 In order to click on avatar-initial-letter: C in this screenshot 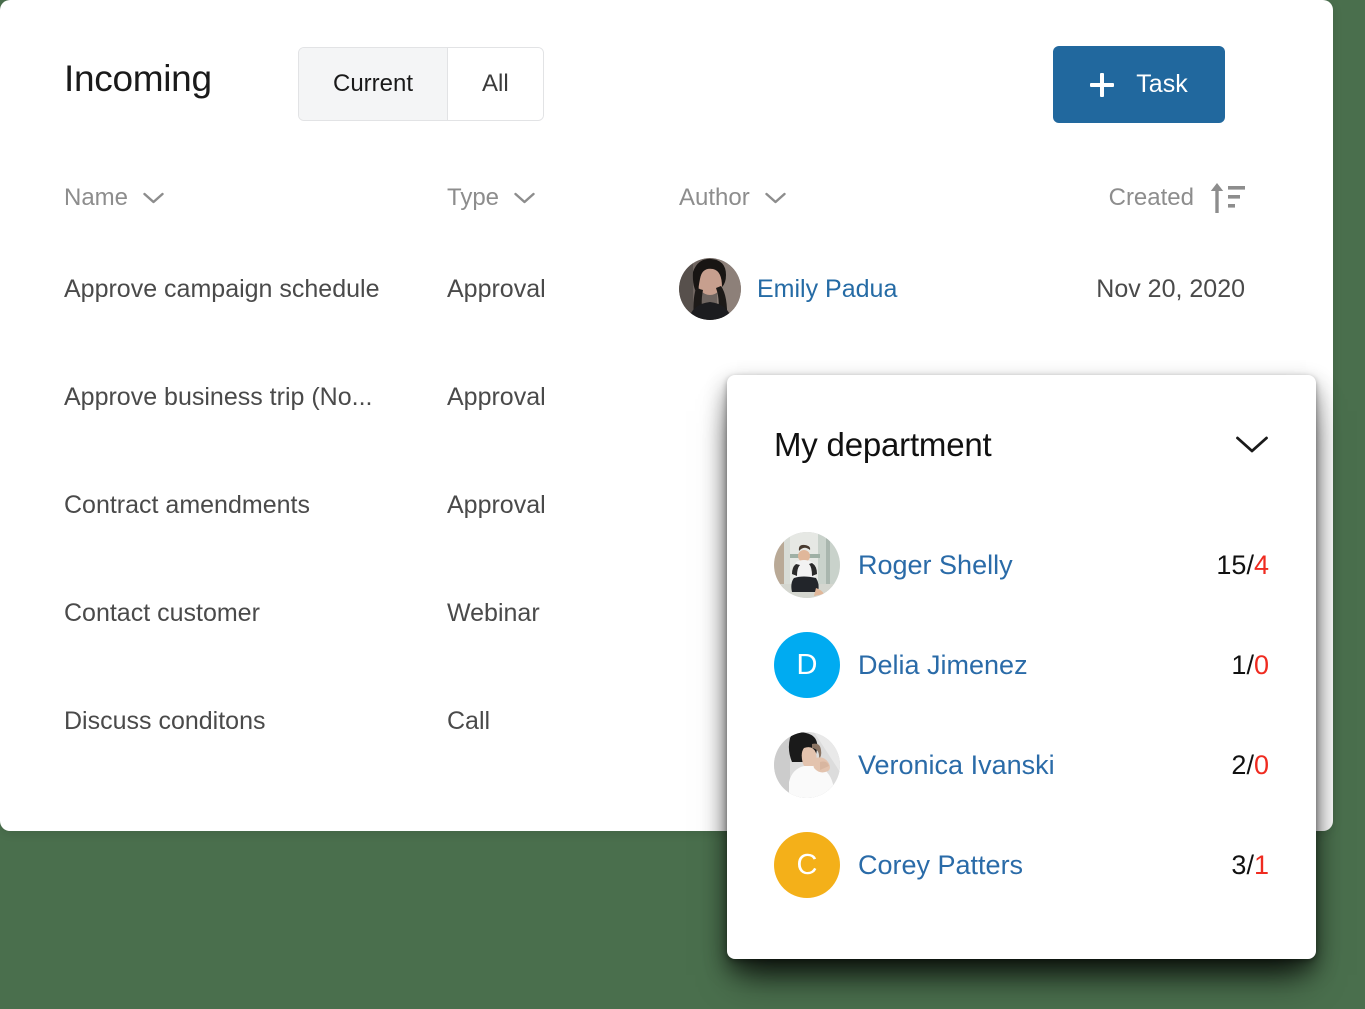, I will do `click(807, 864)`.